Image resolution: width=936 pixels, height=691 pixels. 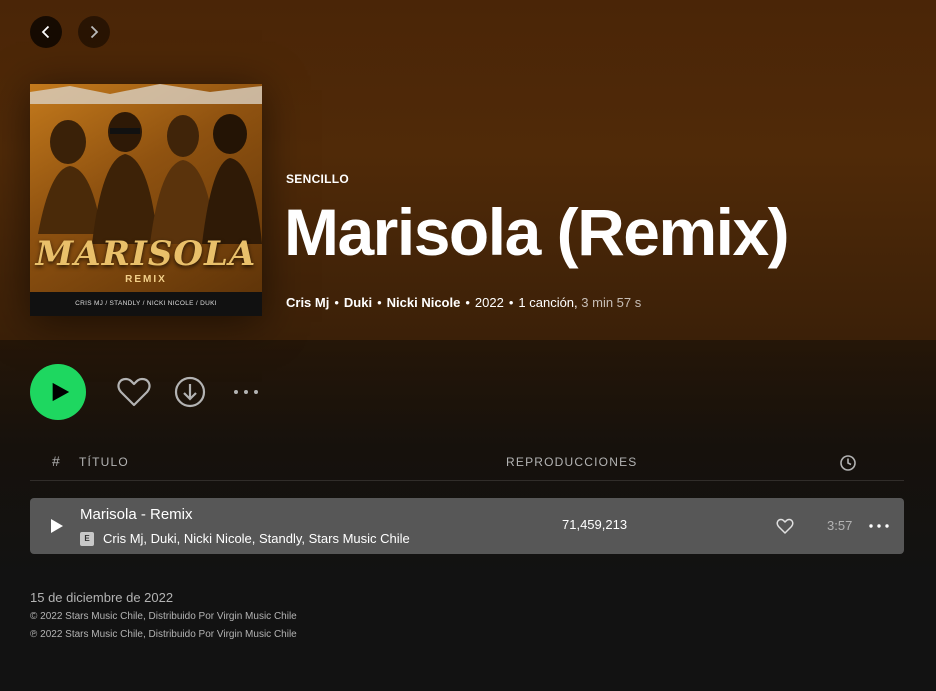 What do you see at coordinates (136, 514) in the screenshot?
I see `track-title: Marisola - Remix` at bounding box center [136, 514].